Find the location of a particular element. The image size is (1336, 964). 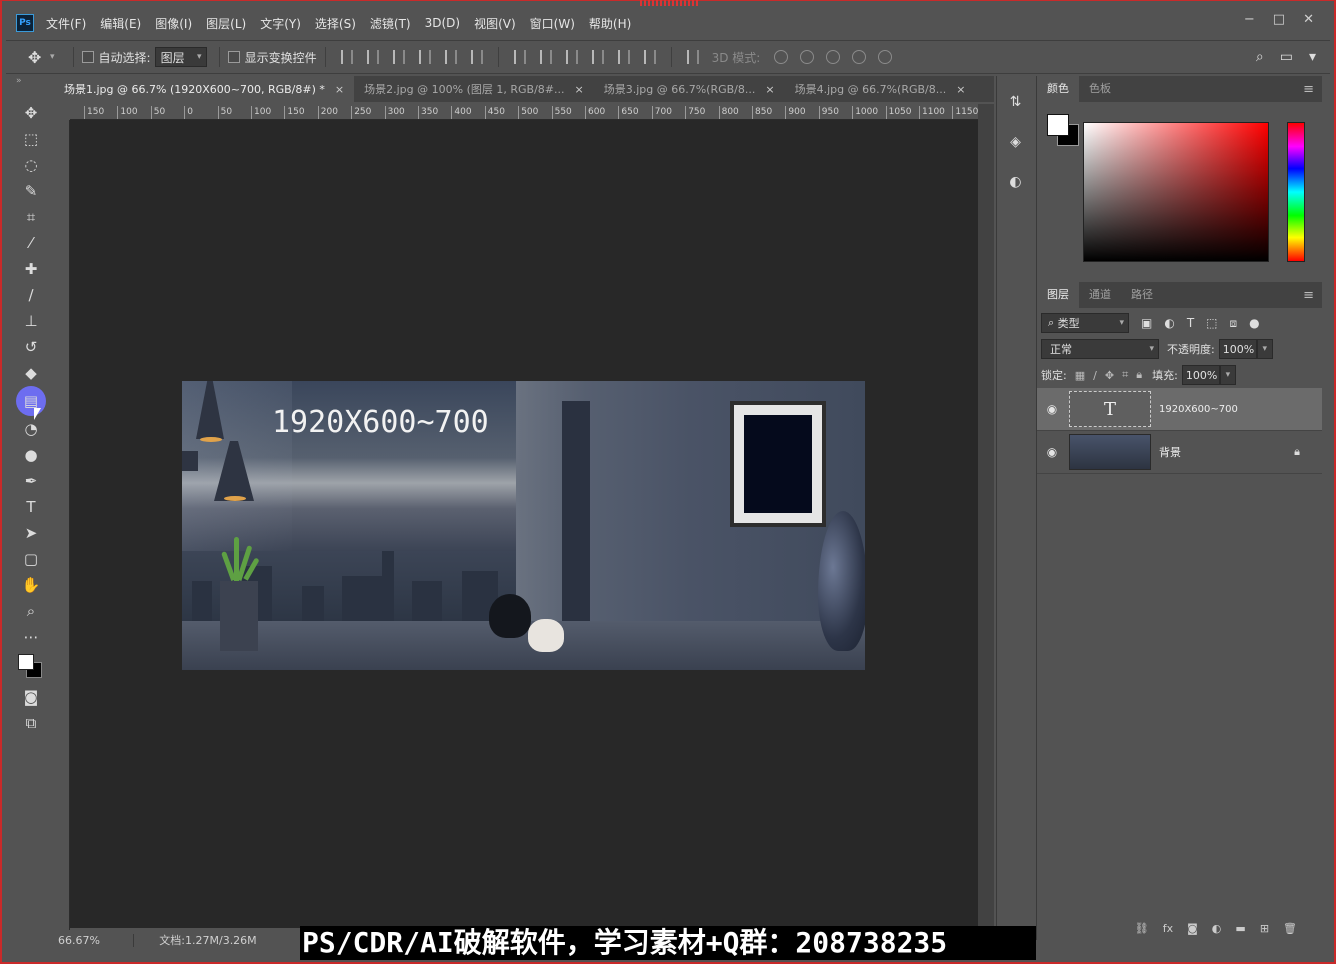

lock-image-icon: ∕ is located at coordinates (1095, 375).